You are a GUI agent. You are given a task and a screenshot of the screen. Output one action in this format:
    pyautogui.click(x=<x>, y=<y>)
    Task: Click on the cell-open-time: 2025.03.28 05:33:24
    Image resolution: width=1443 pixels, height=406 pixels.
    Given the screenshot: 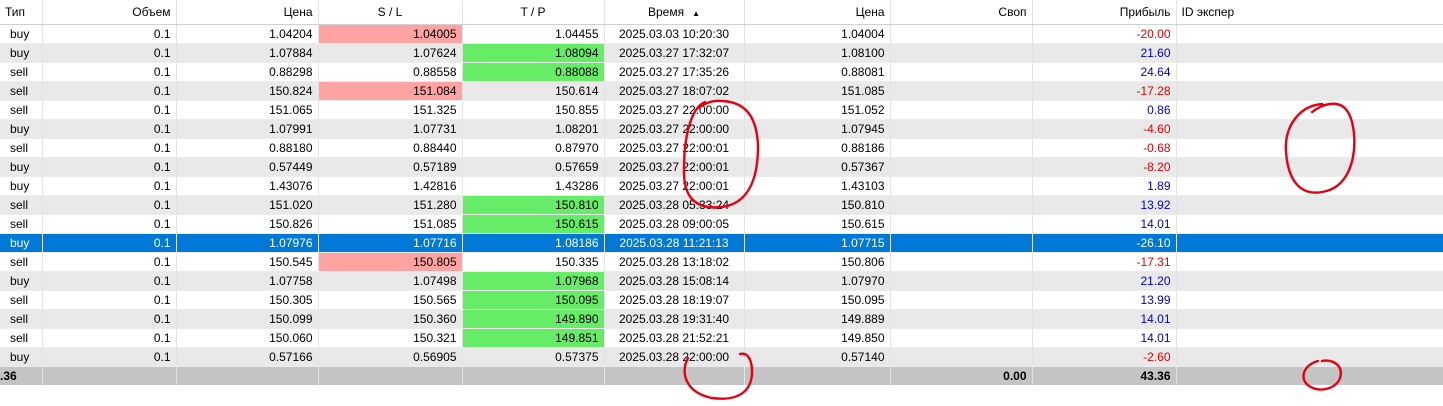 What is the action you would take?
    pyautogui.click(x=674, y=205)
    